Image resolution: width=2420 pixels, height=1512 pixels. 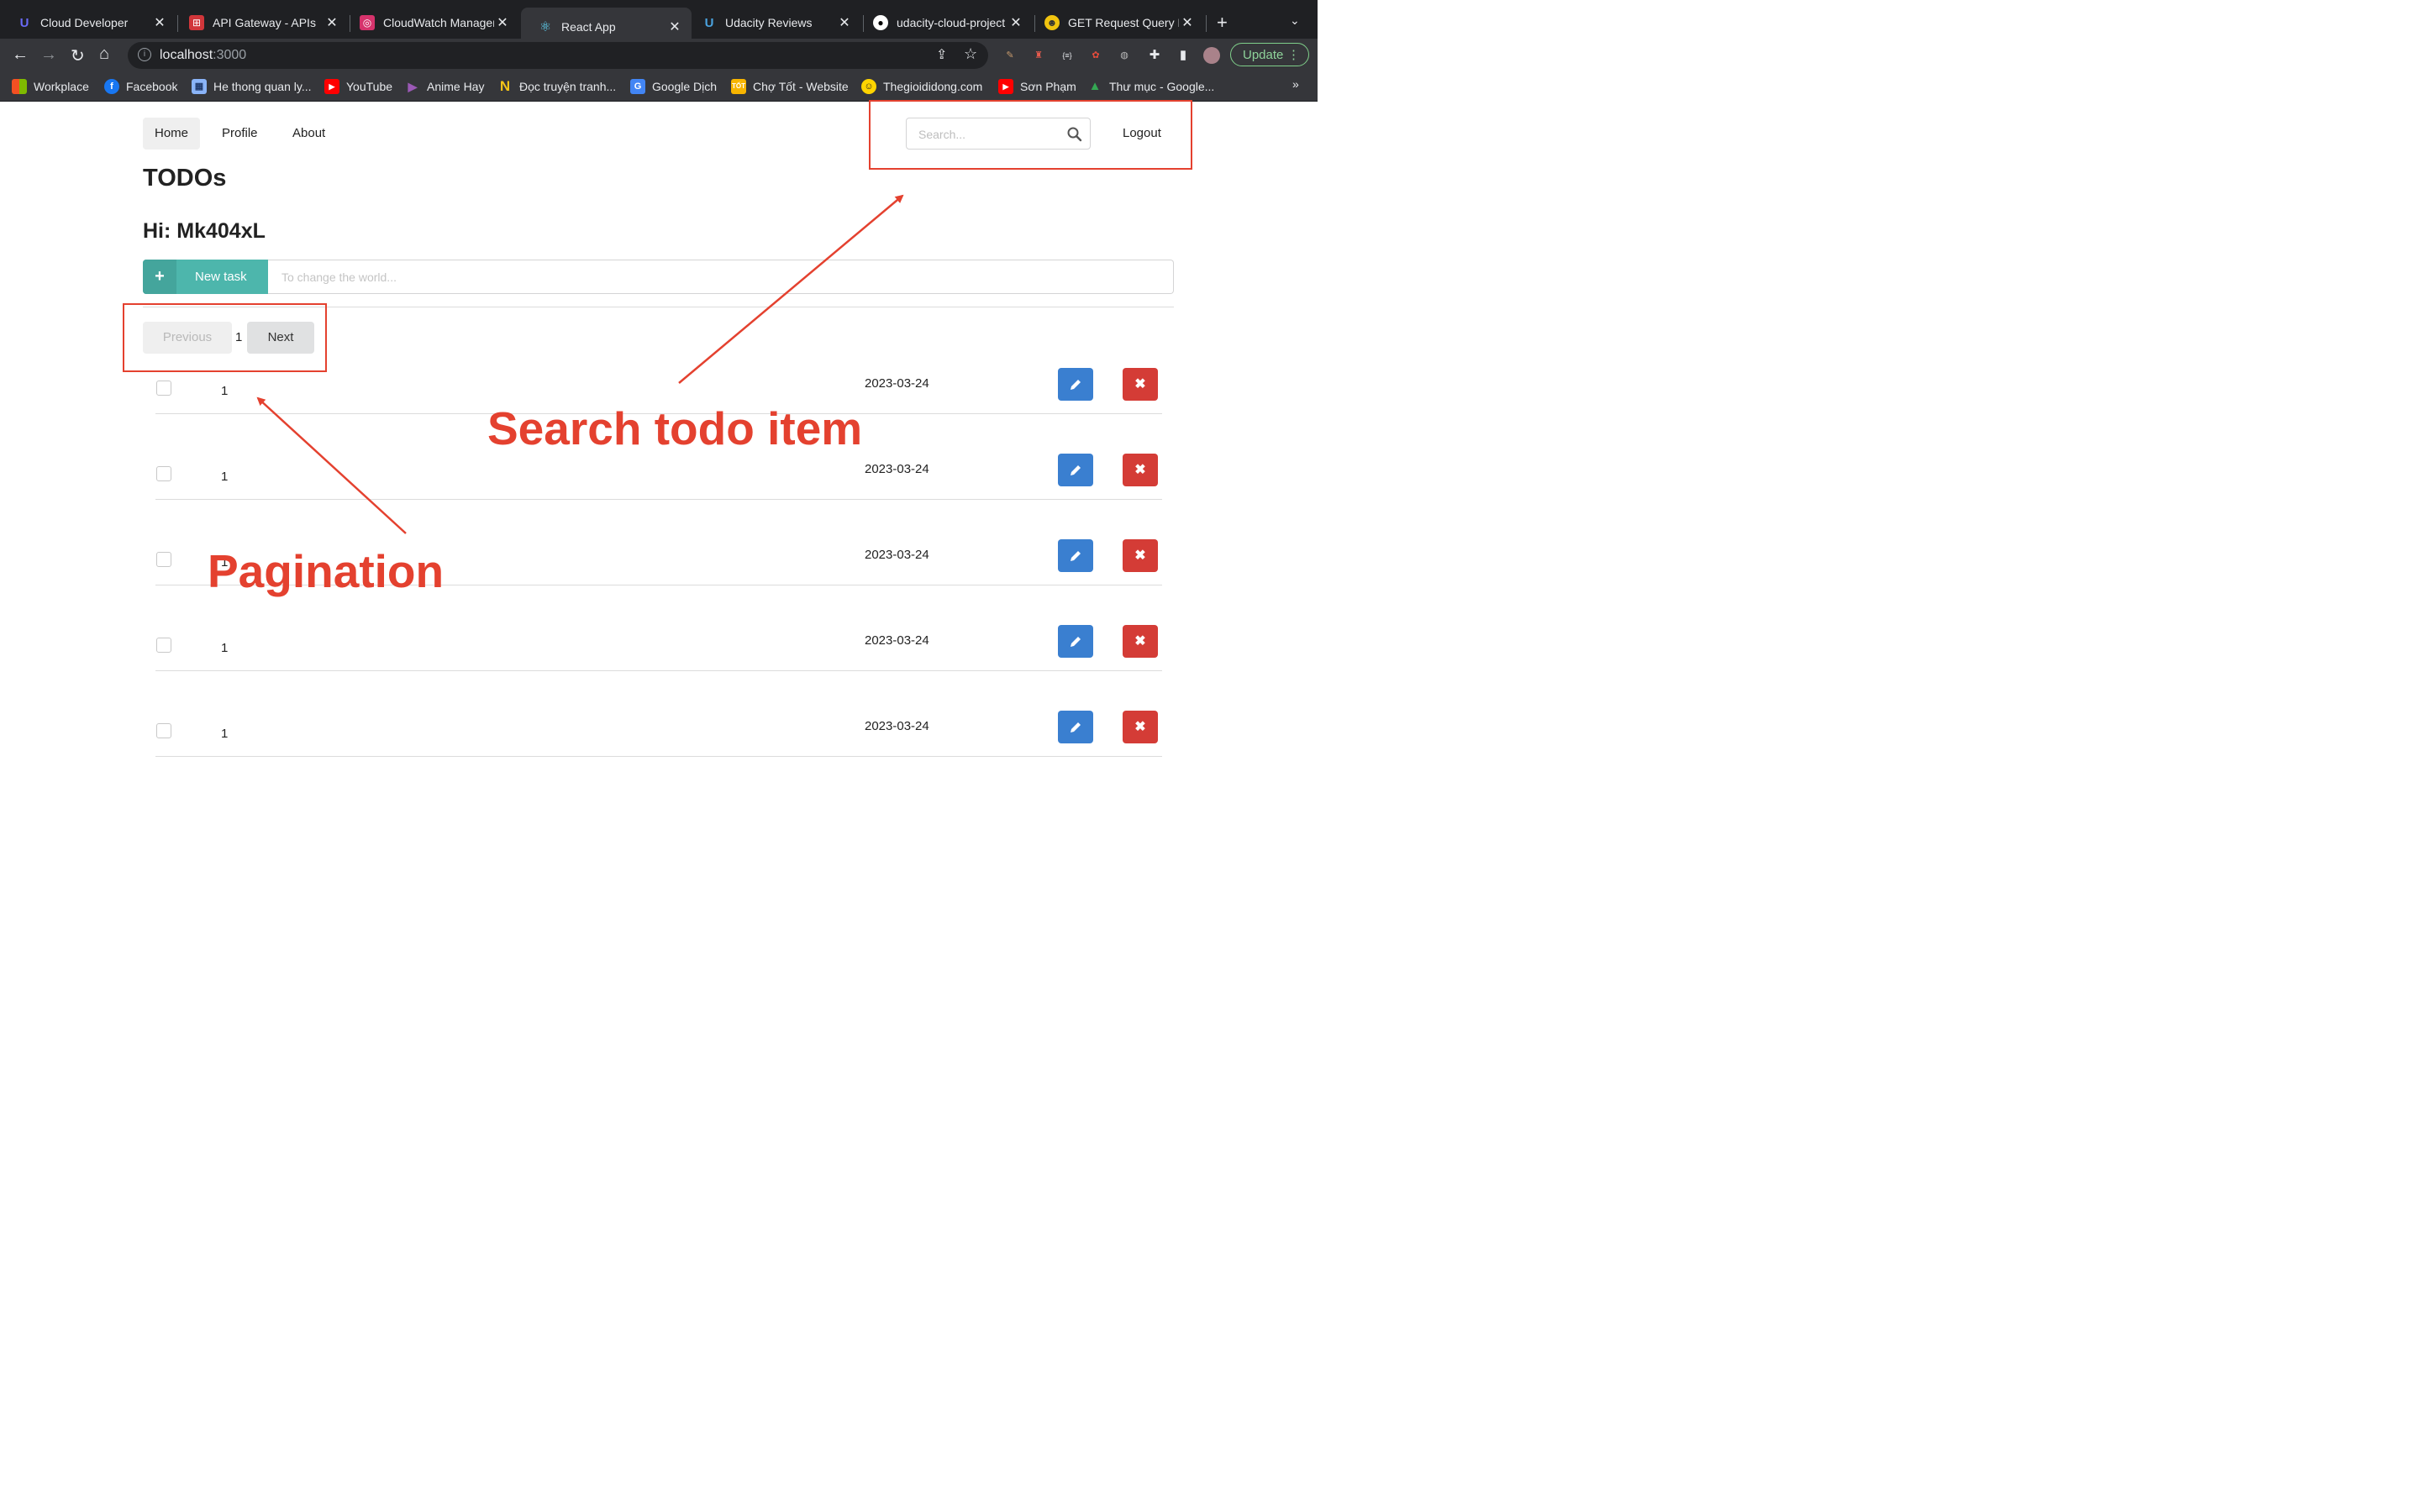 What do you see at coordinates (331, 465) in the screenshot?
I see `pagination-annotation-arrow` at bounding box center [331, 465].